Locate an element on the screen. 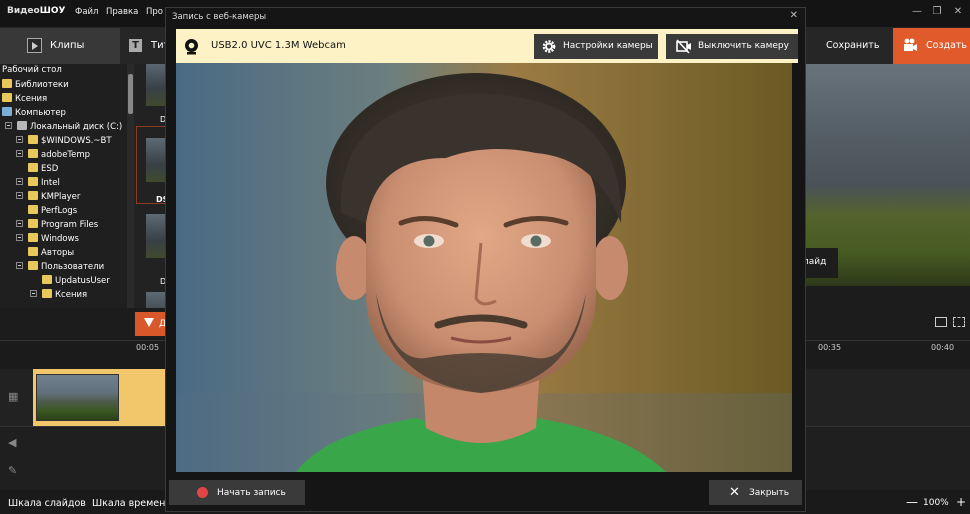 The height and width of the screenshot is (514, 970). tree-item: Program Files is located at coordinates (57, 226).